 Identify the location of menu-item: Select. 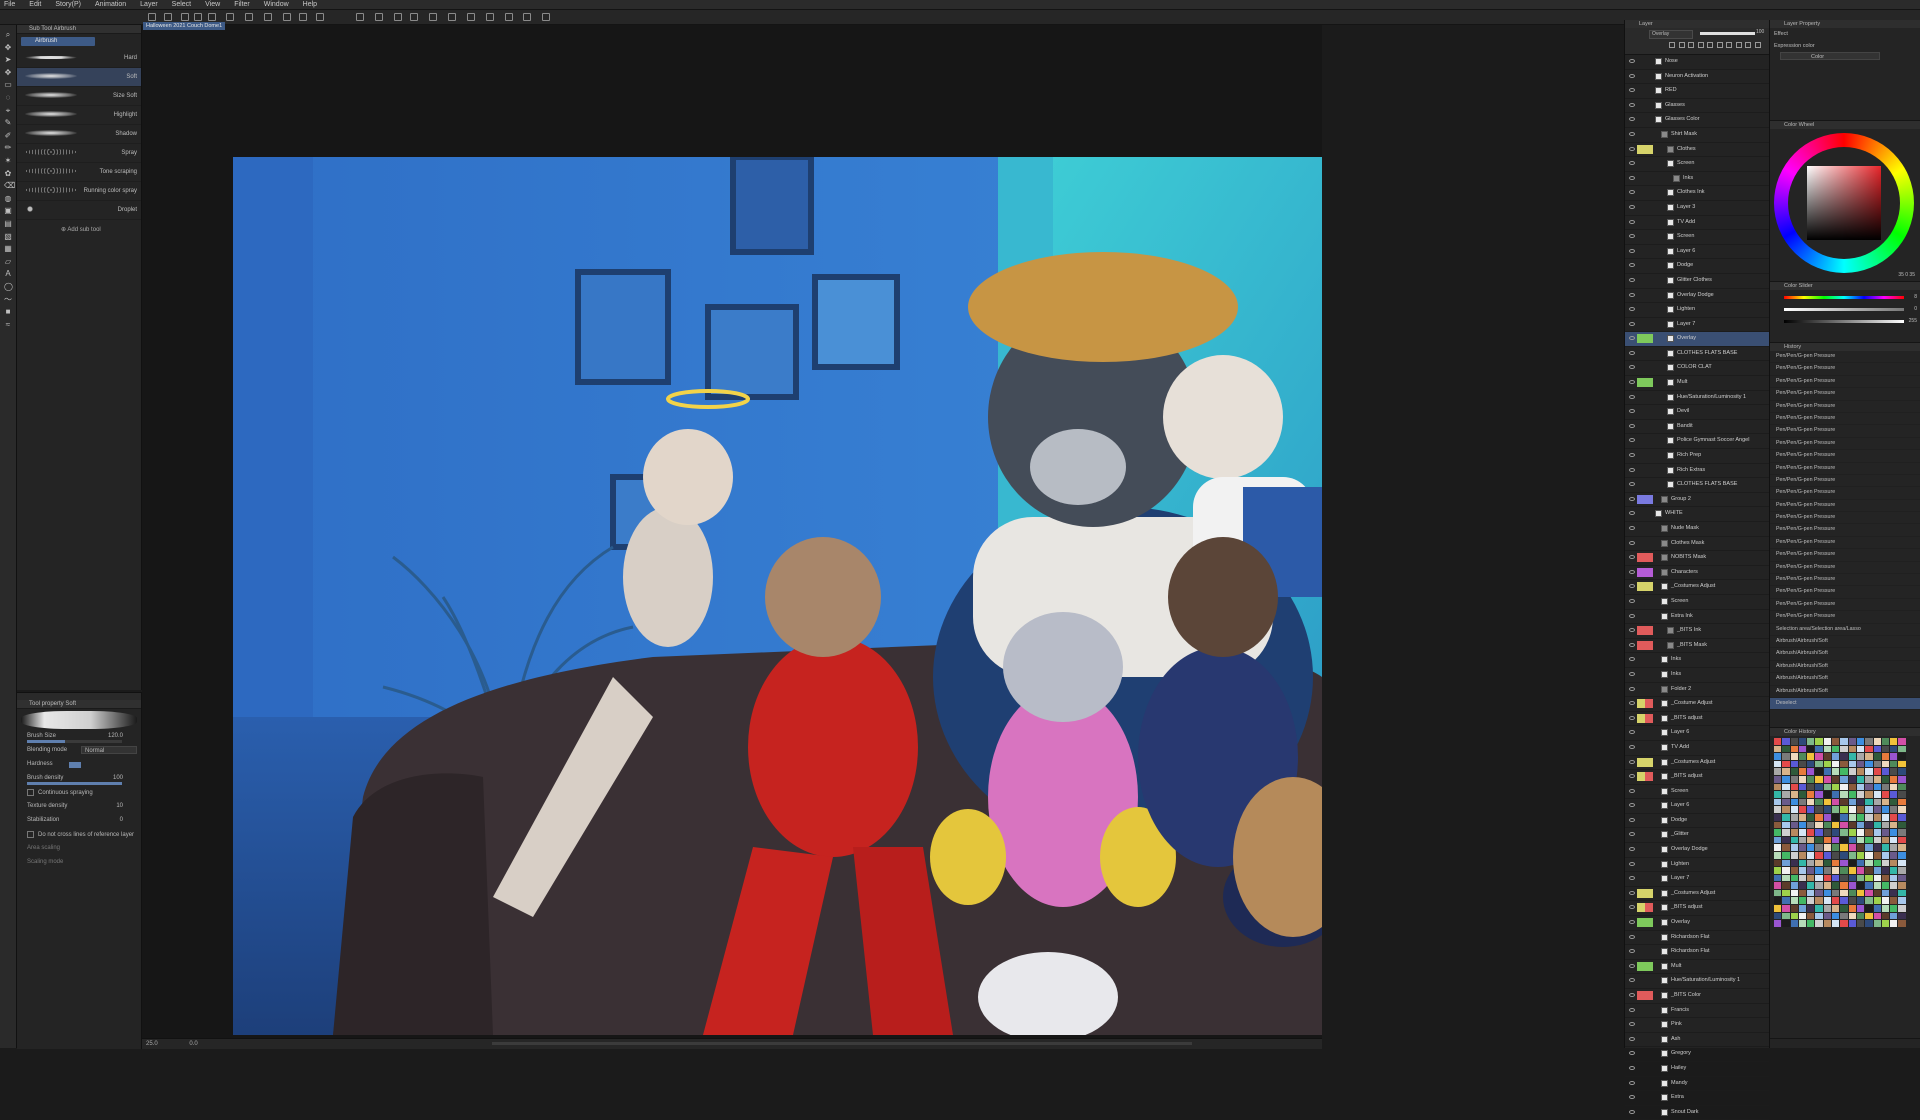
(181, 4).